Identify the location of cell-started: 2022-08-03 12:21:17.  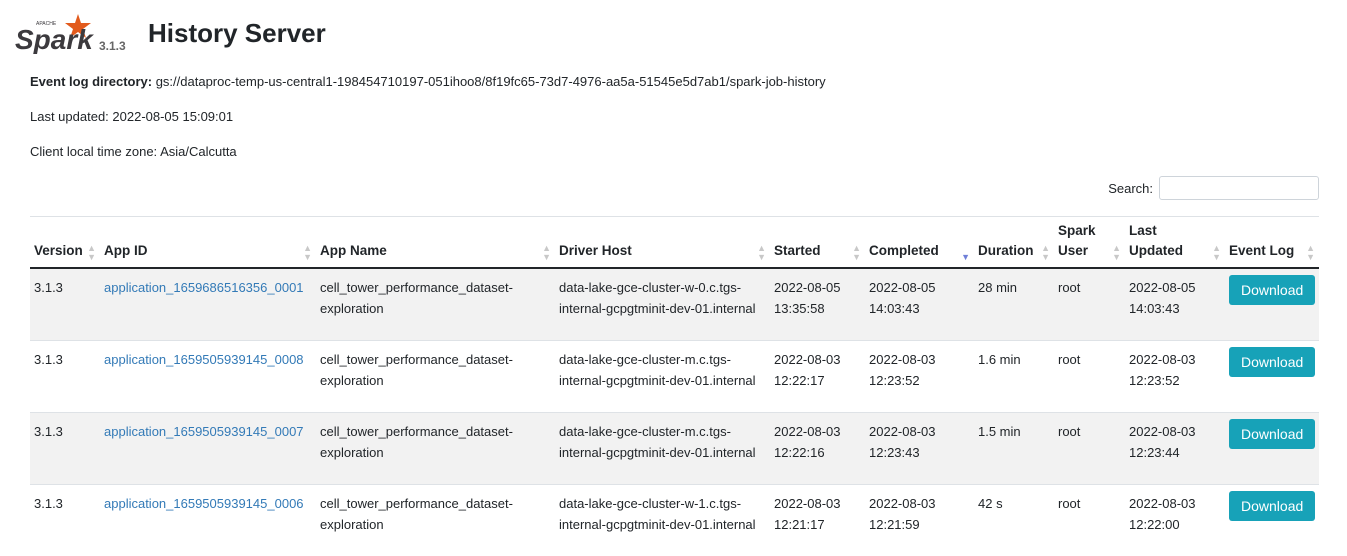
(817, 519).